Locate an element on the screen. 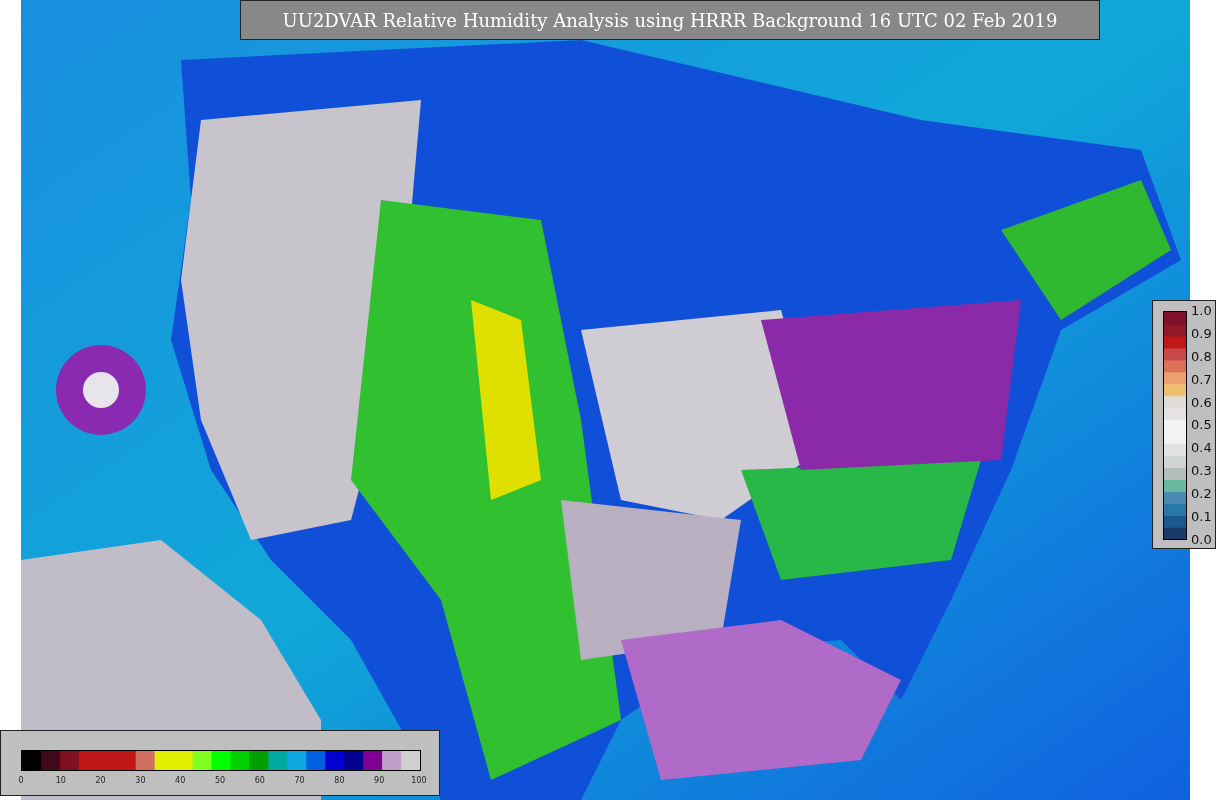 The width and height of the screenshot is (1216, 800). tick-label: 80 is located at coordinates (339, 780).